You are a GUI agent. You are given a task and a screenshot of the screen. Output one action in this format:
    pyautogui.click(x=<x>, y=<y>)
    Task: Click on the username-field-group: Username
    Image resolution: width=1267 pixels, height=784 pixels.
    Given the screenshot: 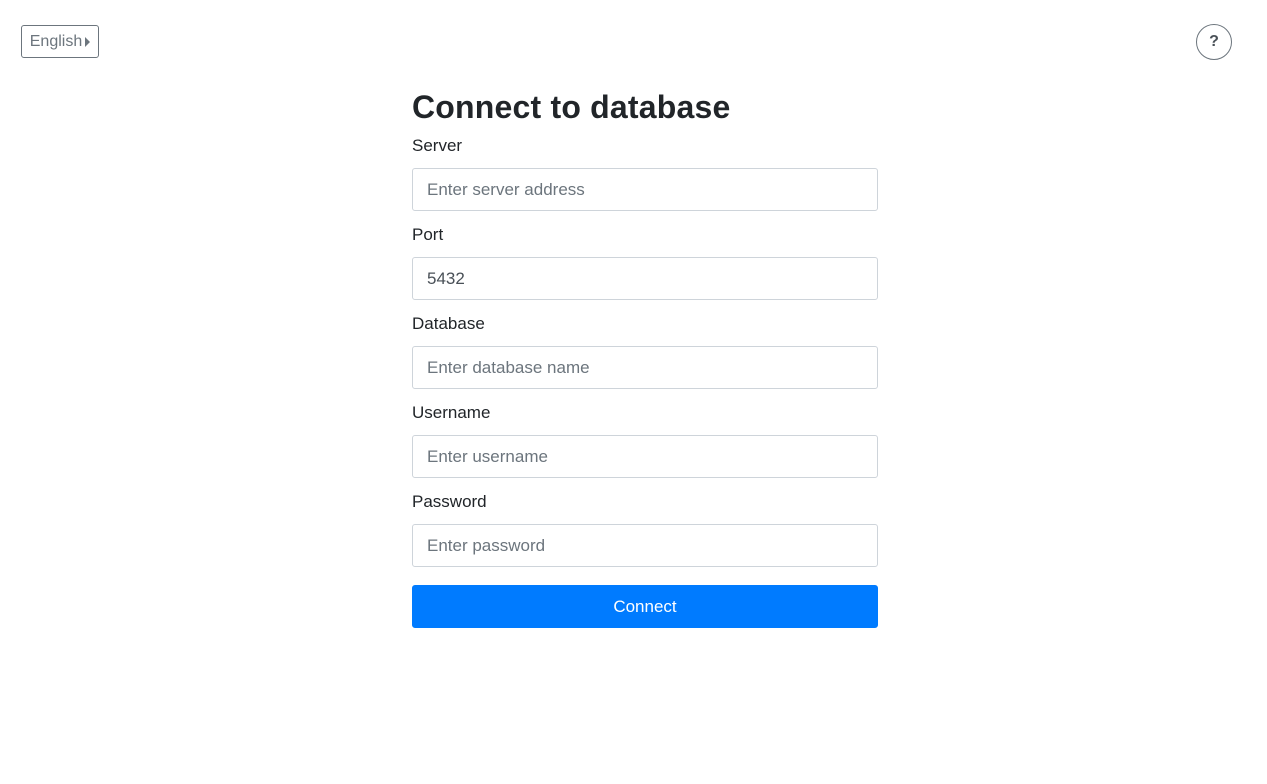 What is the action you would take?
    pyautogui.click(x=645, y=440)
    